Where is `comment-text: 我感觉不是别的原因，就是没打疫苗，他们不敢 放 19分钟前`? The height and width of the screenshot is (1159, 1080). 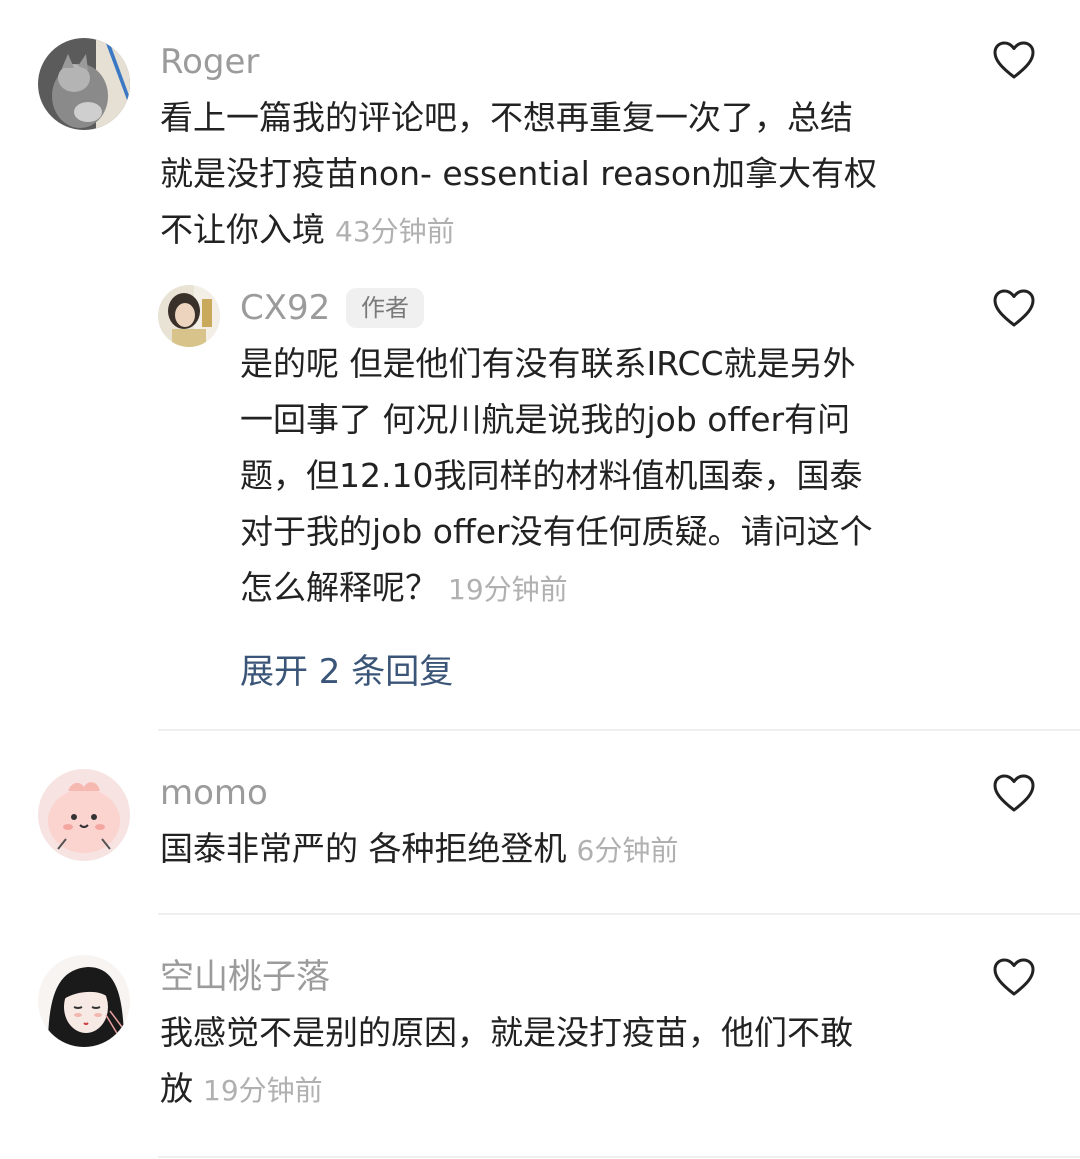
comment-text: 我感觉不是别的原因，就是没打疫苗，他们不敢 放 19分钟前 is located at coordinates (506, 1062).